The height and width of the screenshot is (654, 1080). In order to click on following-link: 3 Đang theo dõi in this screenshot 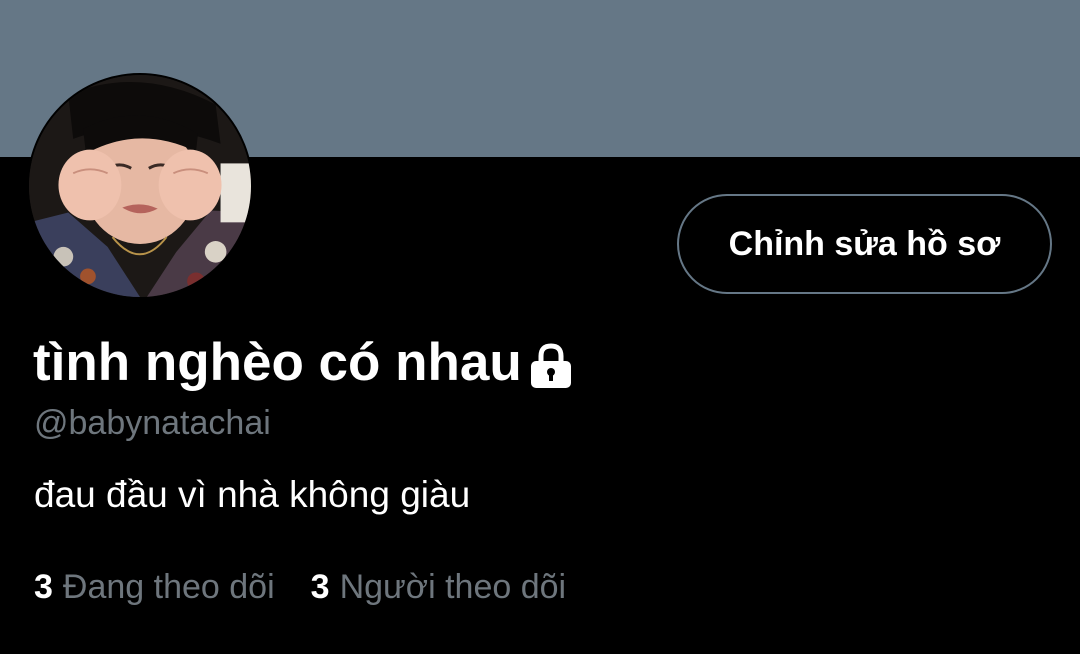, I will do `click(154, 587)`.